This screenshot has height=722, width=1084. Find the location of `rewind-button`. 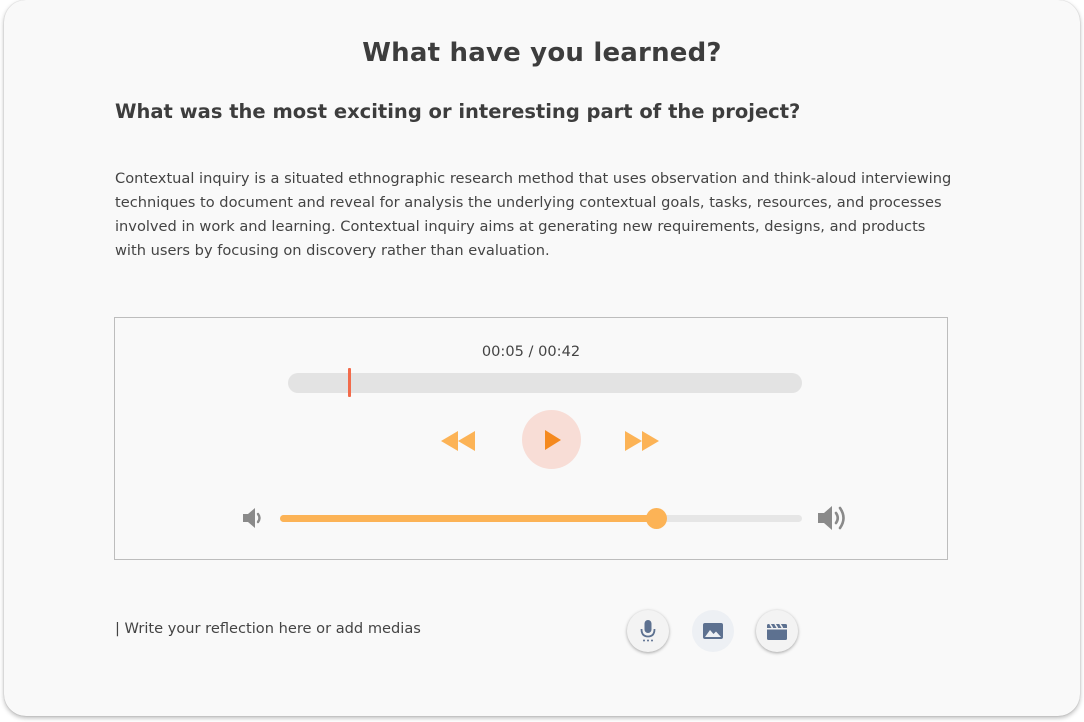

rewind-button is located at coordinates (458, 441).